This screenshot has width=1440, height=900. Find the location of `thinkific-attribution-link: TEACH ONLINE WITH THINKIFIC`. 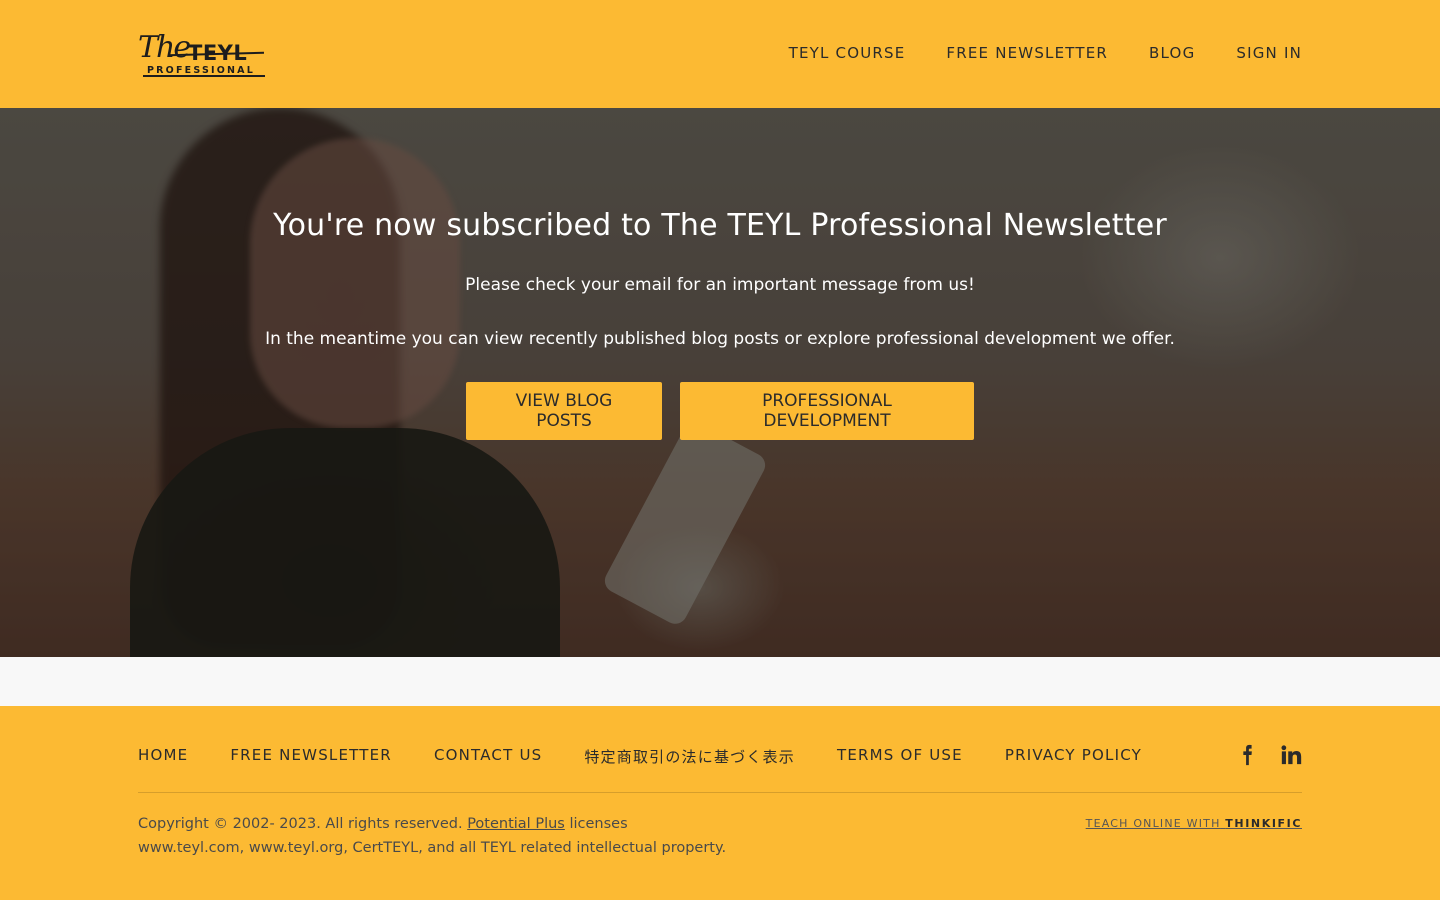

thinkific-attribution-link: TEACH ONLINE WITH THINKIFIC is located at coordinates (1194, 823).